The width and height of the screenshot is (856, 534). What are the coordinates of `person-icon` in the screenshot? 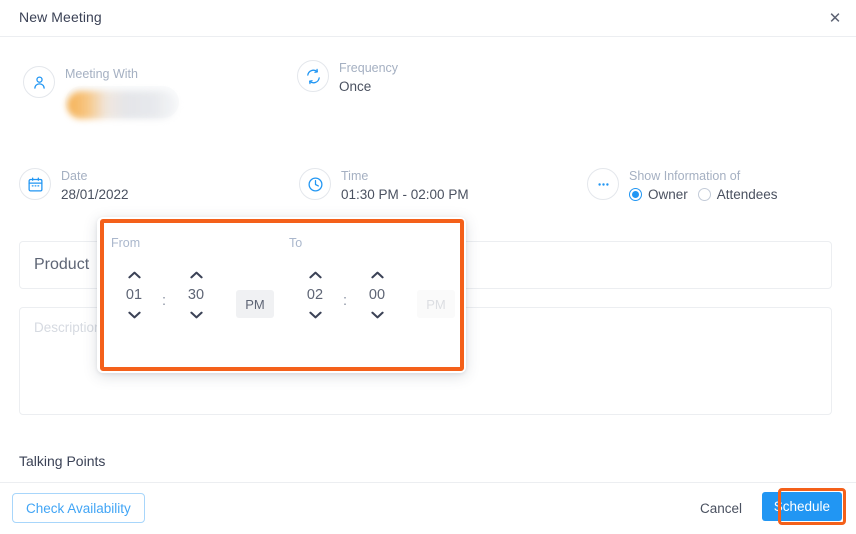 It's located at (39, 82).